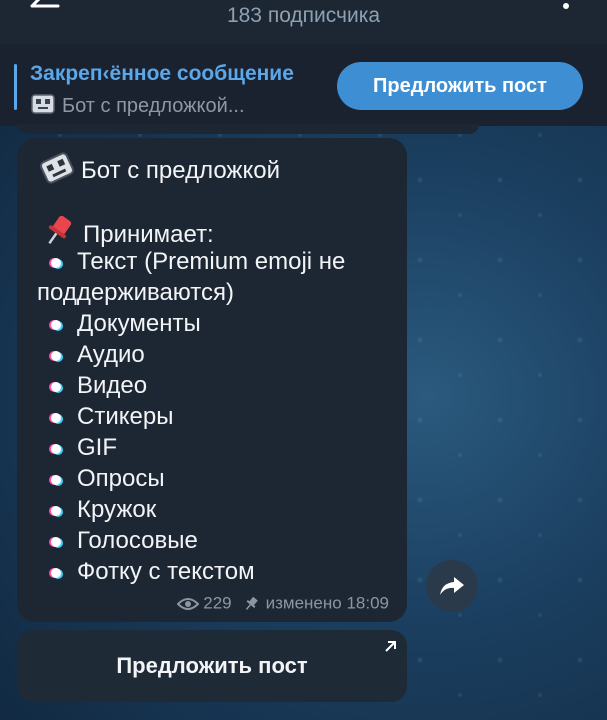 Image resolution: width=607 pixels, height=720 pixels. I want to click on chat-header: 183 подписчика, so click(303, 22).